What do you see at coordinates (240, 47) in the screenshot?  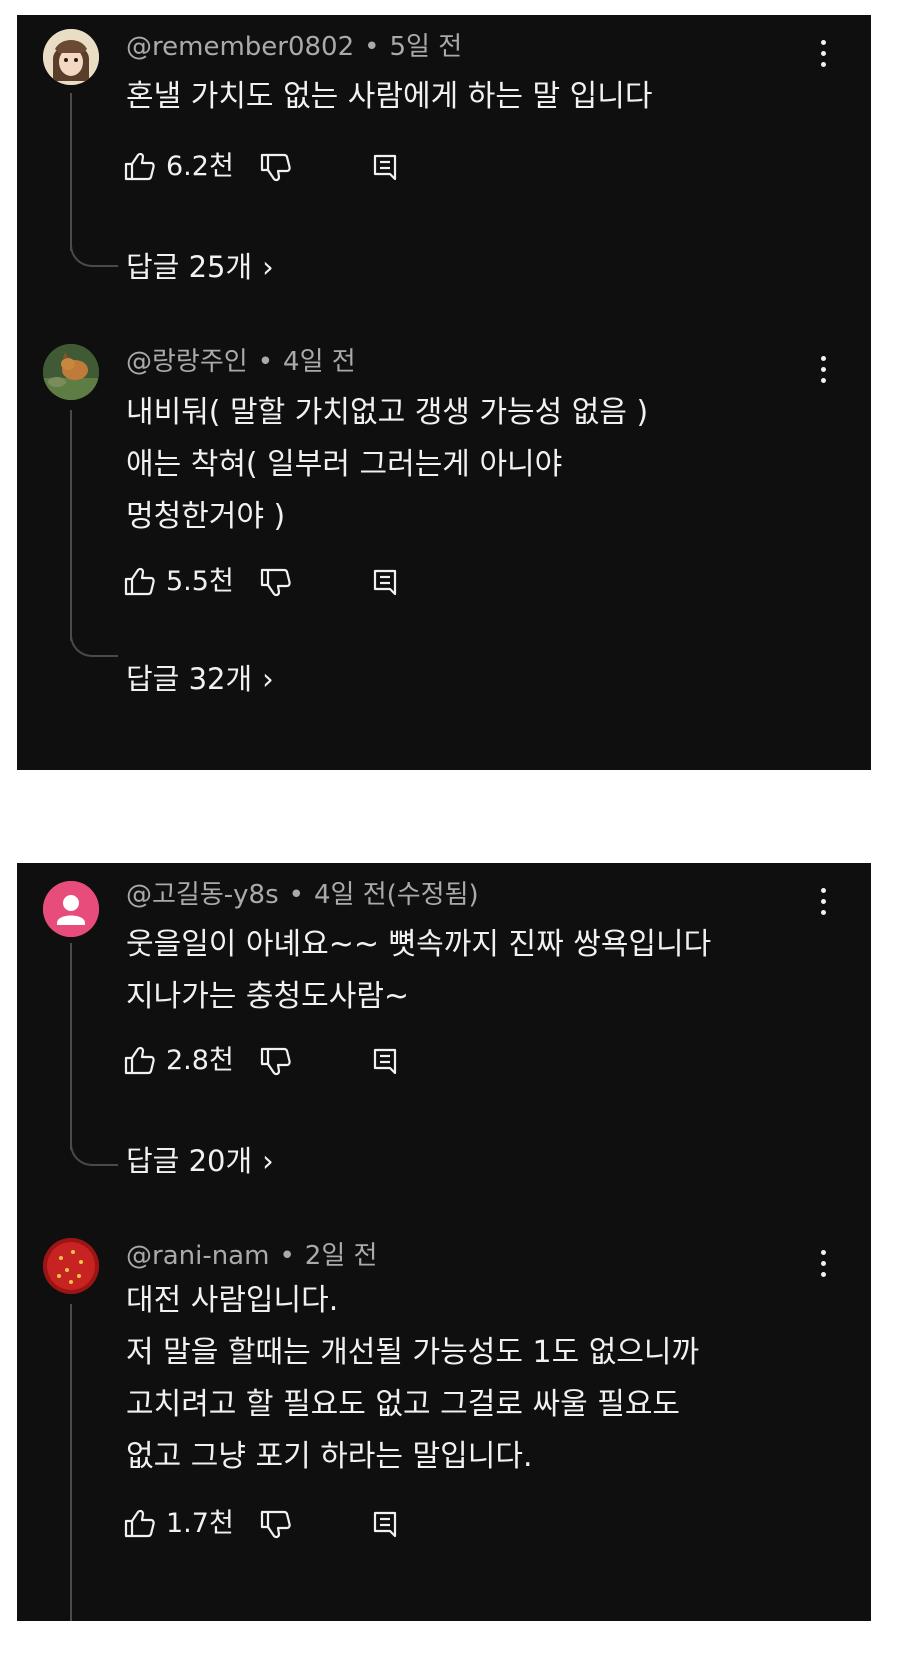 I see `comment-author: @remember0802` at bounding box center [240, 47].